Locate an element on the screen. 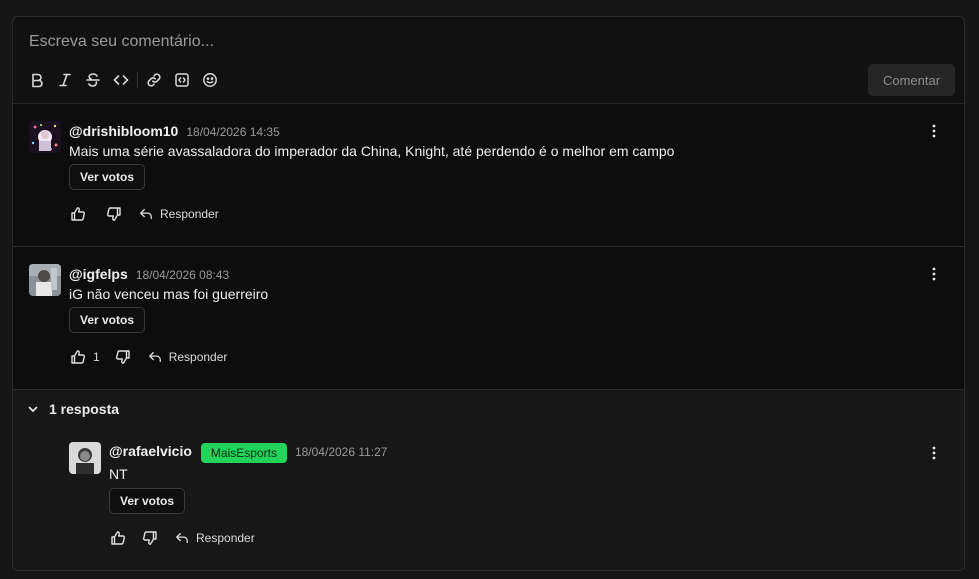 The image size is (979, 579). timestamp: 18/04/2026 14:35 is located at coordinates (233, 132).